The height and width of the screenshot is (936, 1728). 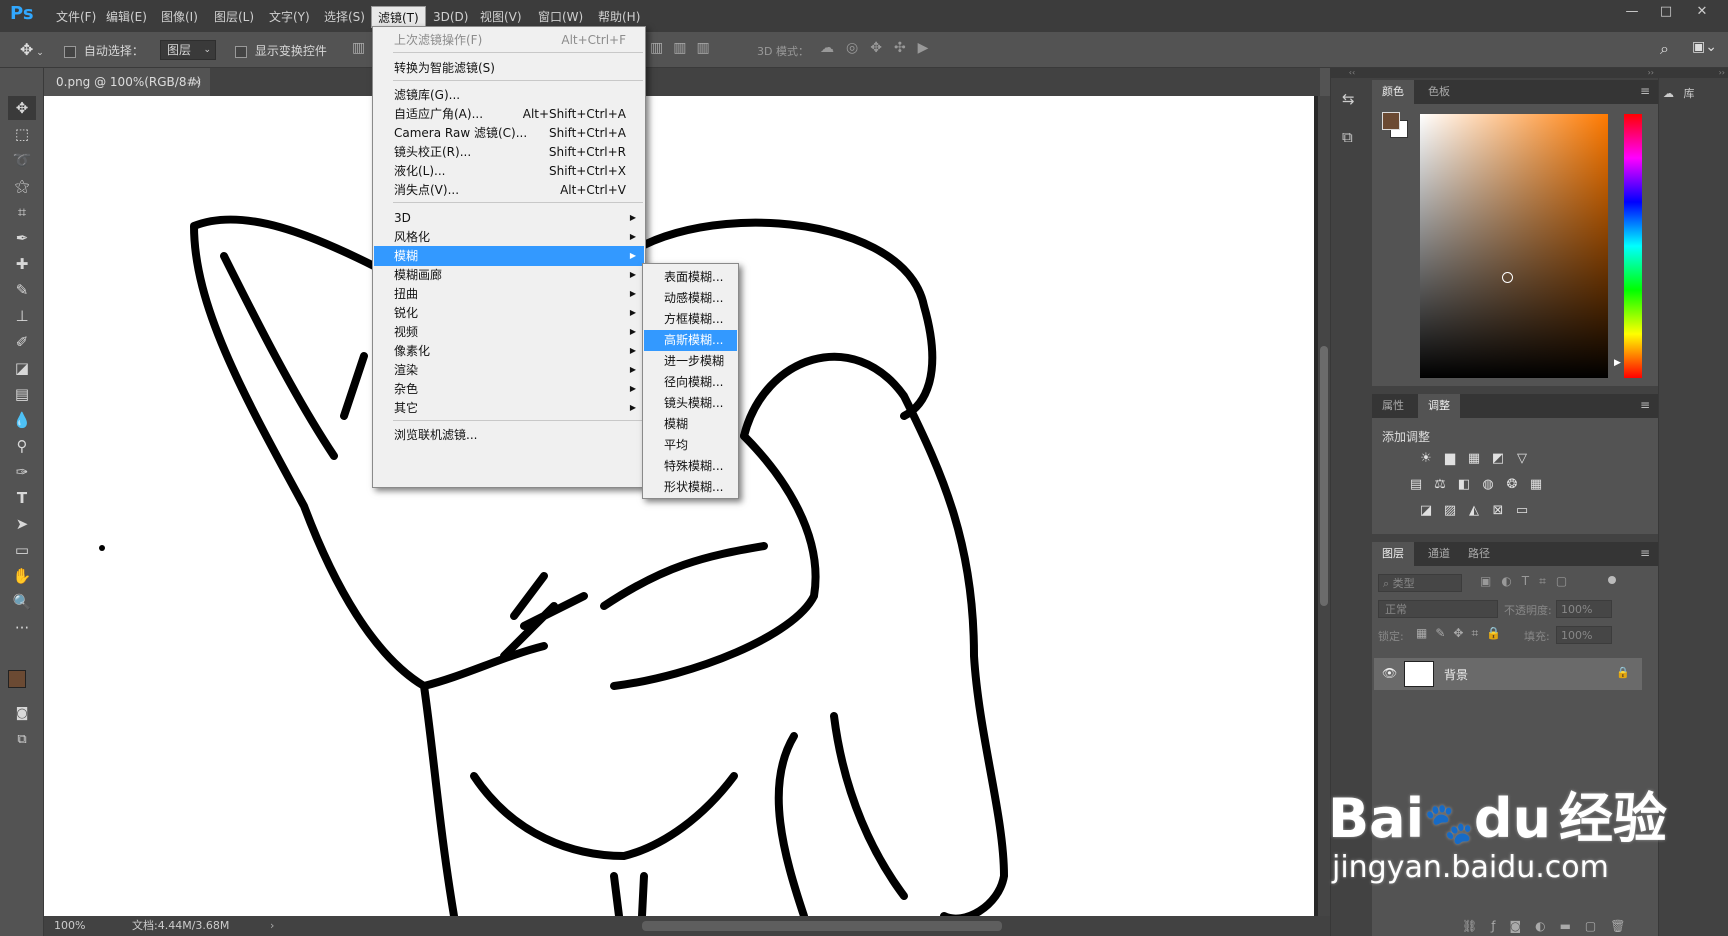 I want to click on healing-brush-icon: ✚, so click(x=22, y=264).